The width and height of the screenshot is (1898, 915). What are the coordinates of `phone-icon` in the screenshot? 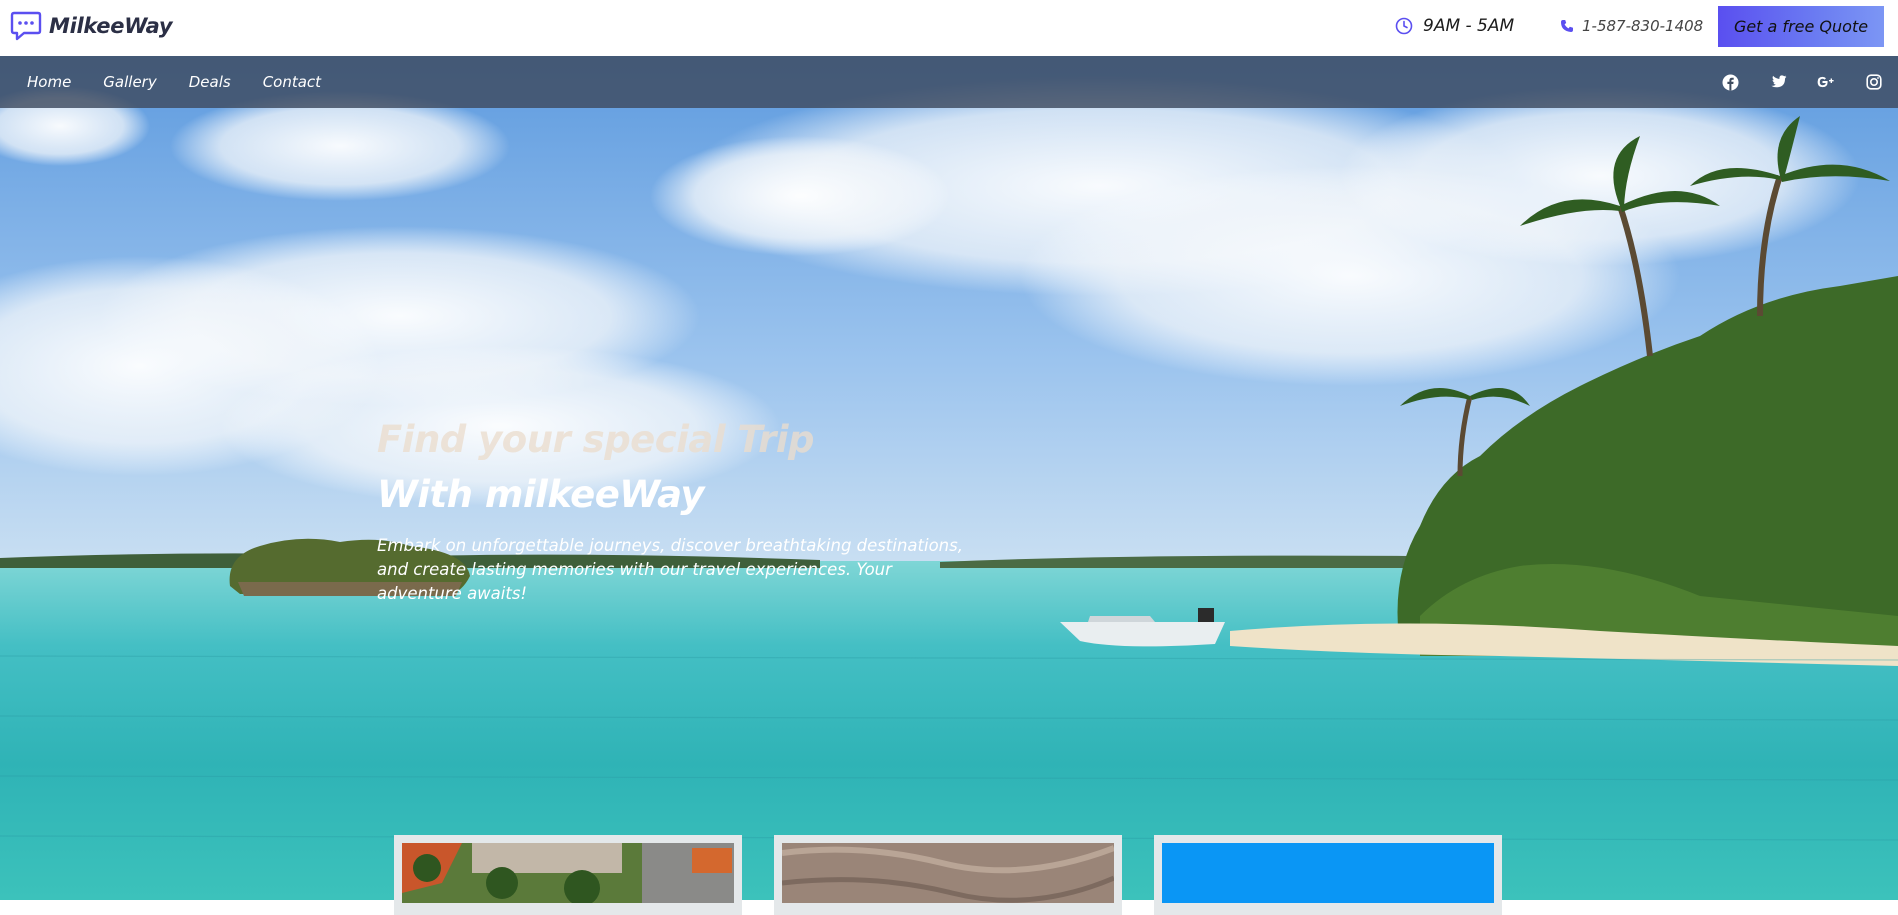 It's located at (1567, 26).